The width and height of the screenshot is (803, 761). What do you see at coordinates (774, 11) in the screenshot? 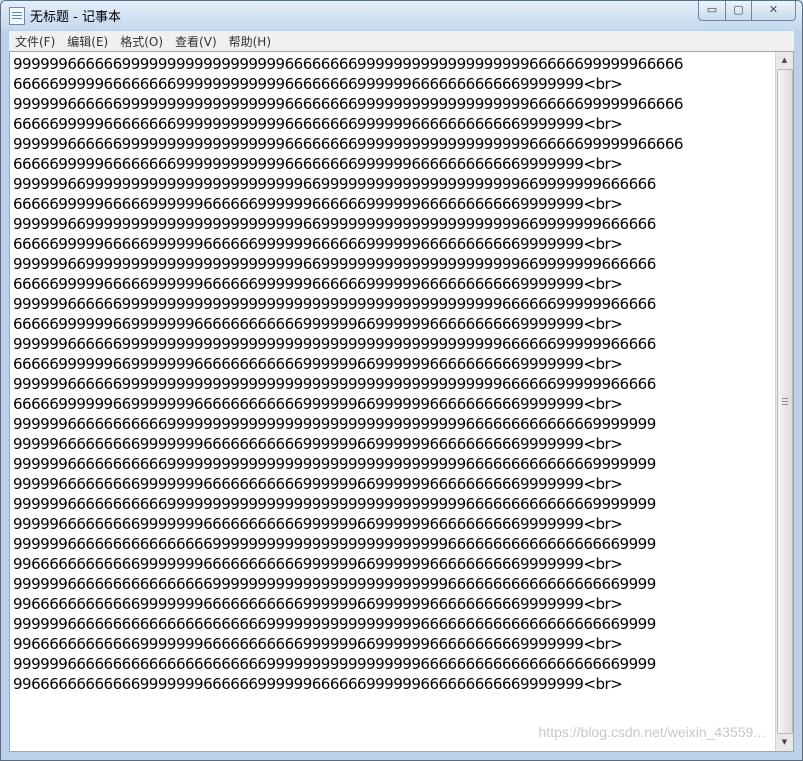
I see `close-button: ✕` at bounding box center [774, 11].